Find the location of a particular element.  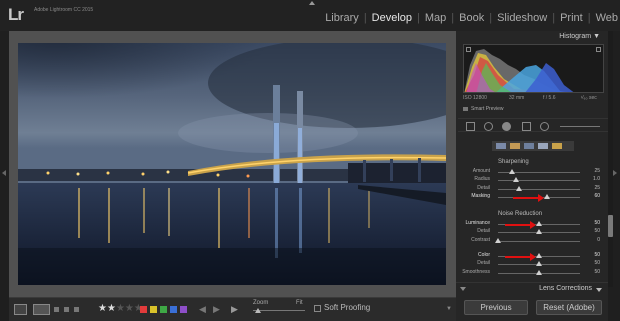

module-book: Book is located at coordinates (471, 18).